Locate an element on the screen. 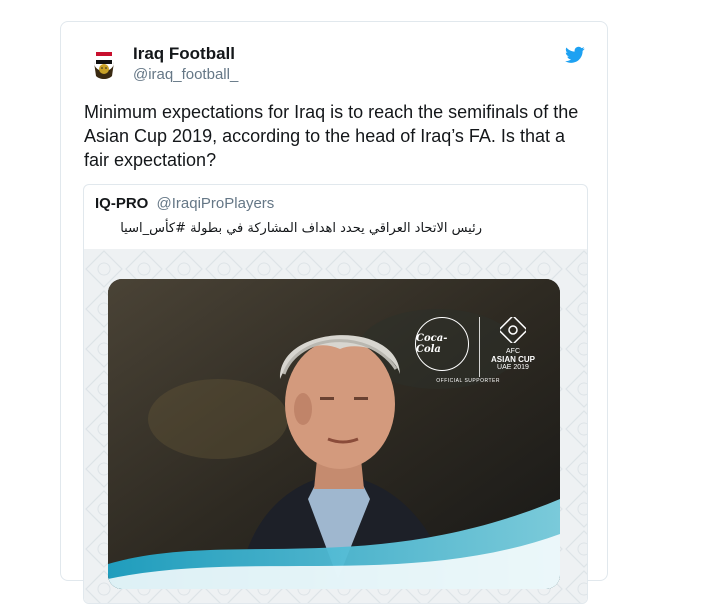 The width and height of the screenshot is (710, 604). iraq-football-crest-icon is located at coordinates (104, 64).